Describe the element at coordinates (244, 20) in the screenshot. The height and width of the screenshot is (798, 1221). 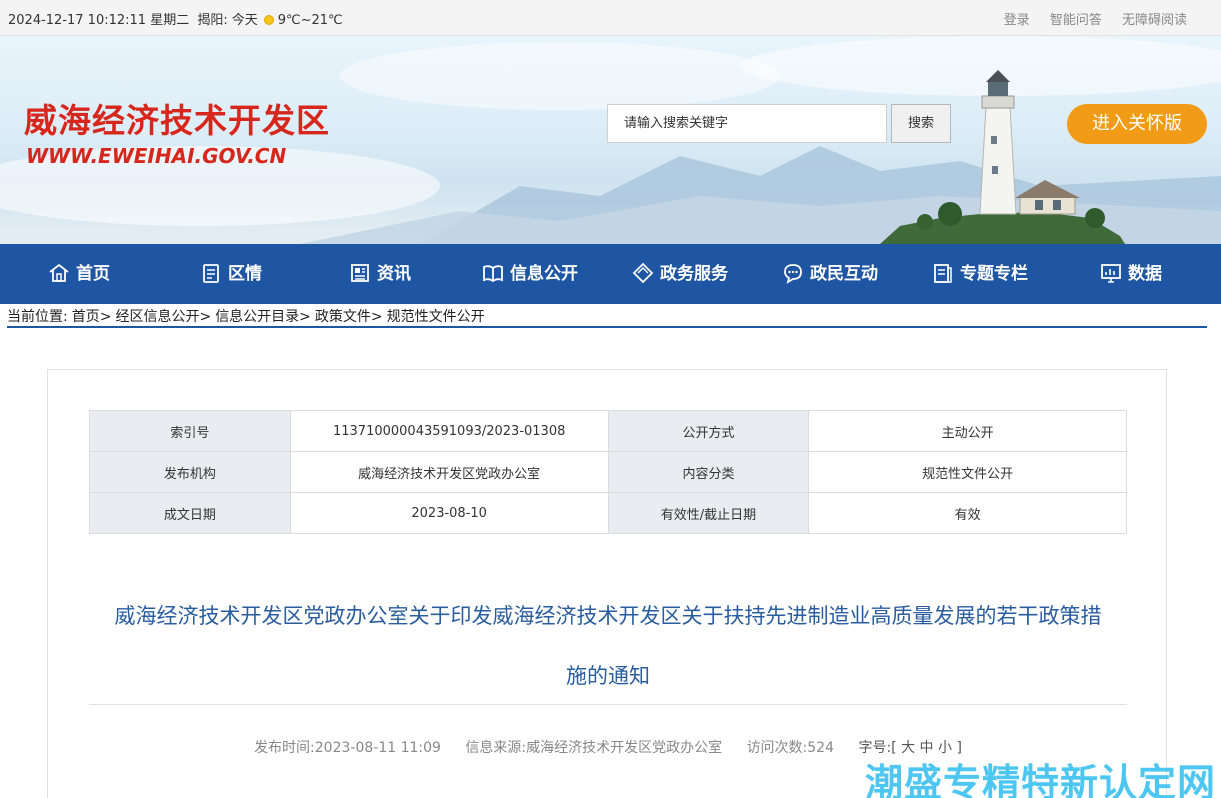
I see `today-label: 今天` at that location.